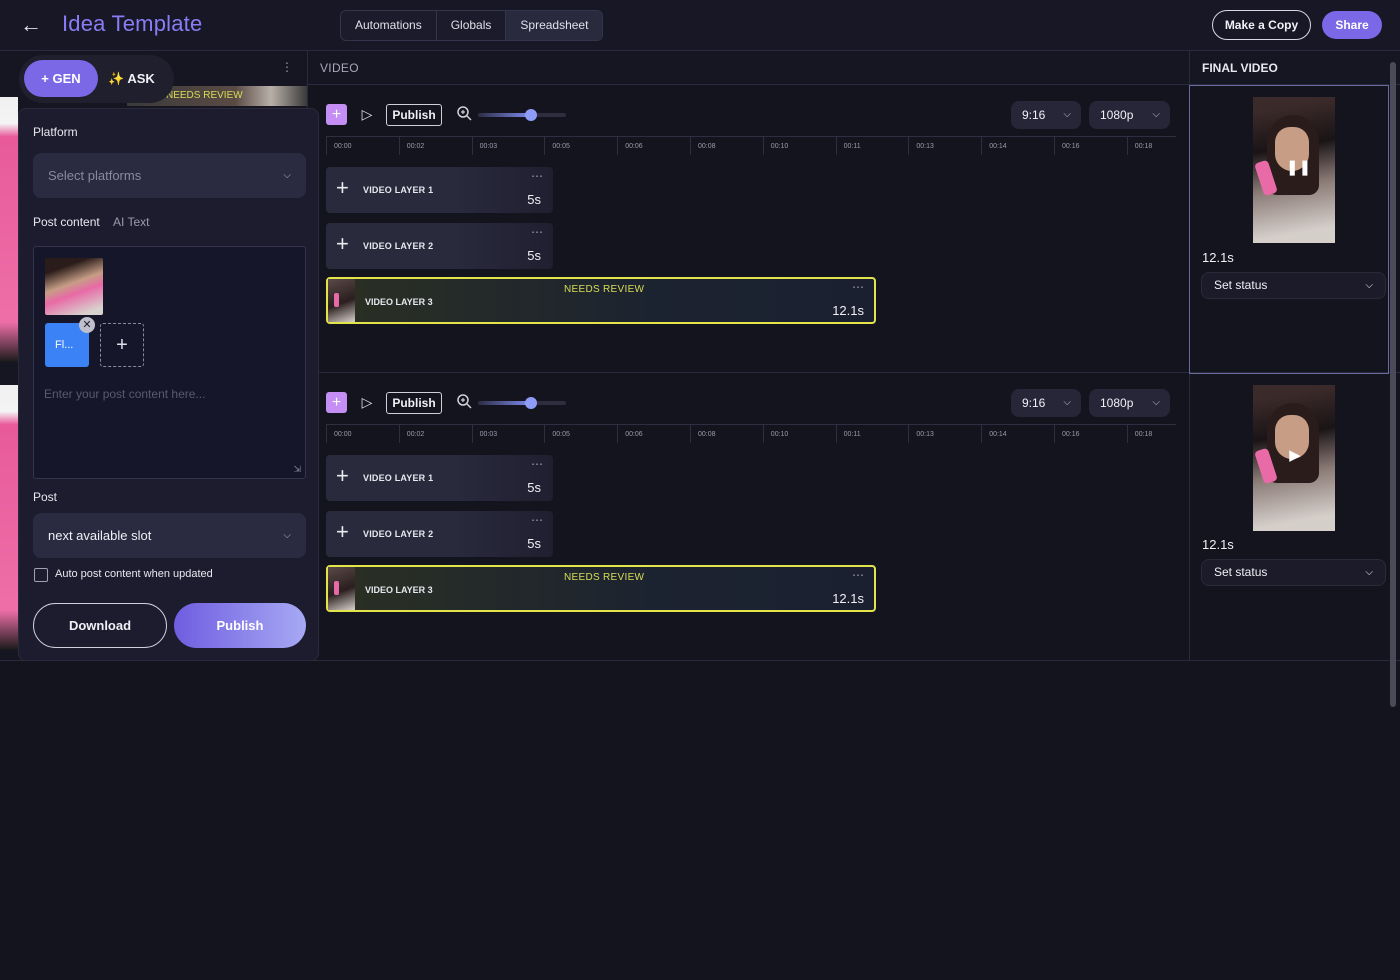 The width and height of the screenshot is (1400, 980). What do you see at coordinates (134, 574) in the screenshot?
I see `auto-post-label: Auto post content when updated` at bounding box center [134, 574].